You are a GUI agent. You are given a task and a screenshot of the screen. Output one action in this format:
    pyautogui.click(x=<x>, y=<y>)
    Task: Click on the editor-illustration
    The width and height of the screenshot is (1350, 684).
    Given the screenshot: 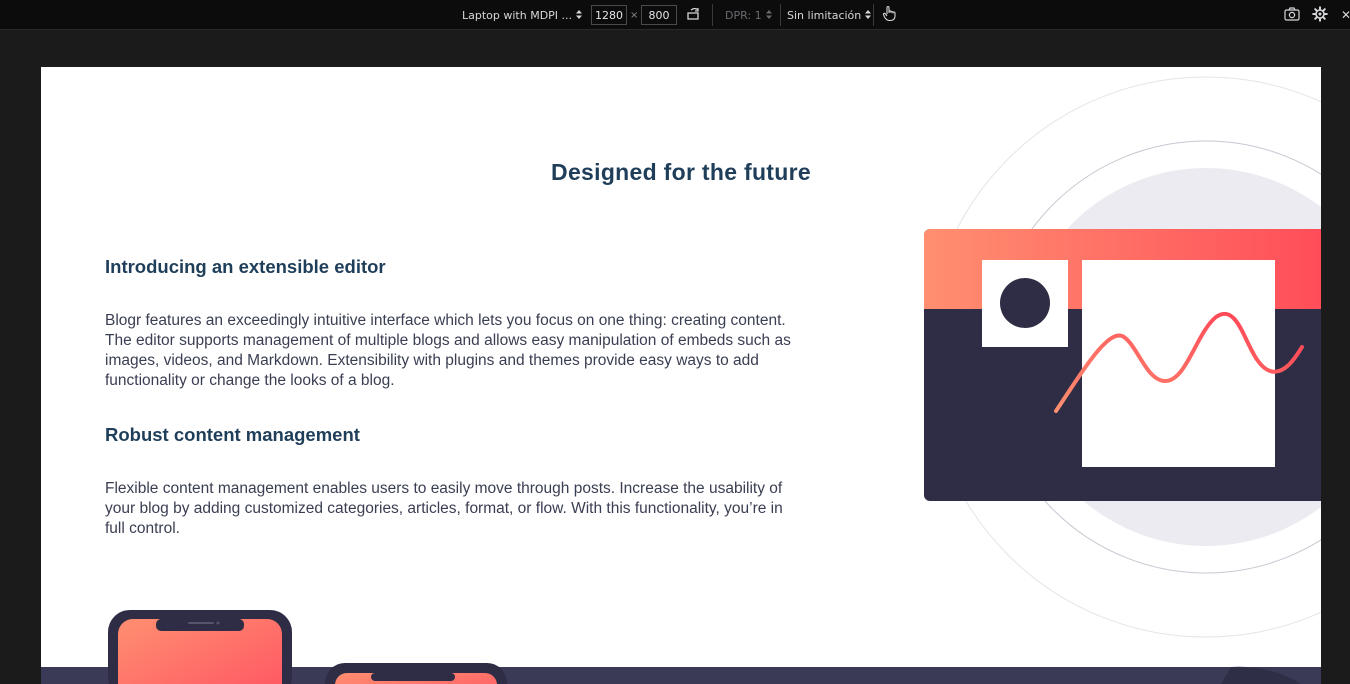 What is the action you would take?
    pyautogui.click(x=1122, y=365)
    